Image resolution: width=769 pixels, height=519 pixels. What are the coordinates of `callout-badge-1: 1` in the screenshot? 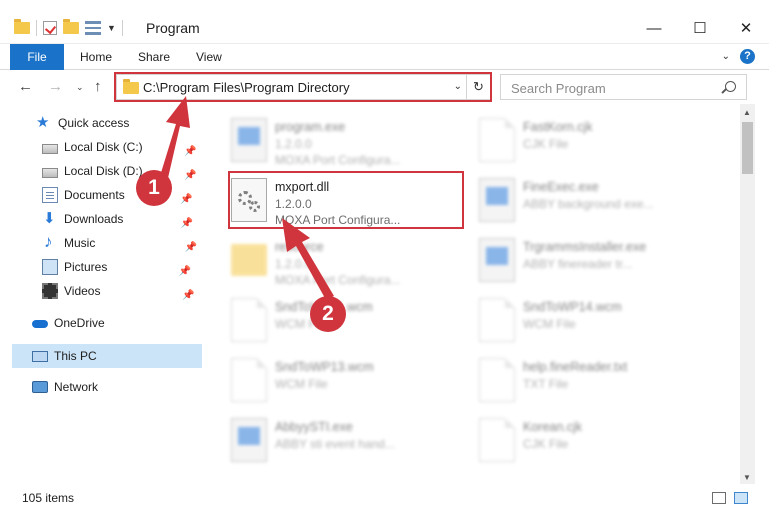 It's located at (154, 188).